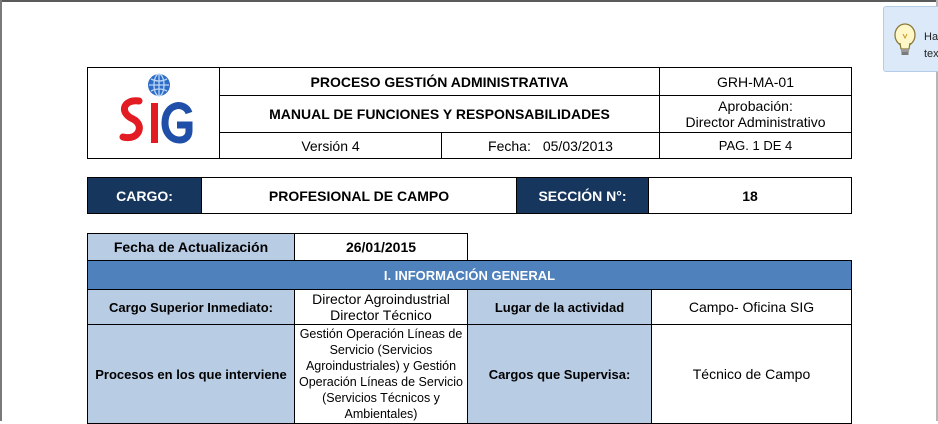 This screenshot has height=424, width=938. I want to click on approval-value: Director Administrativo, so click(755, 122).